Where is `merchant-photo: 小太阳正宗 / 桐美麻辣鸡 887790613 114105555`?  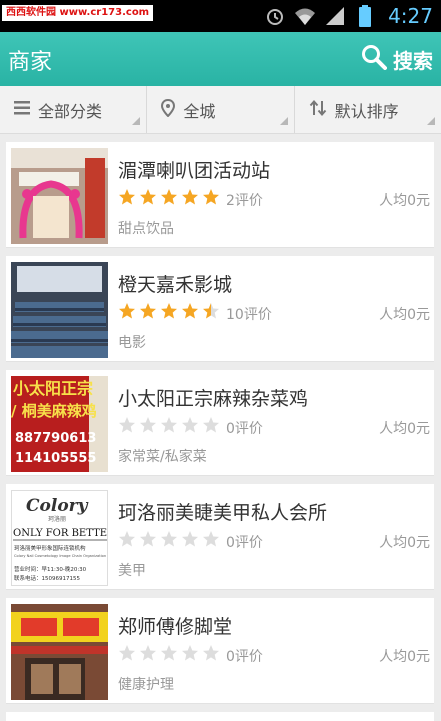 merchant-photo: 小太阳正宗 / 桐美麻辣鸡 887790613 114105555 is located at coordinates (59, 424).